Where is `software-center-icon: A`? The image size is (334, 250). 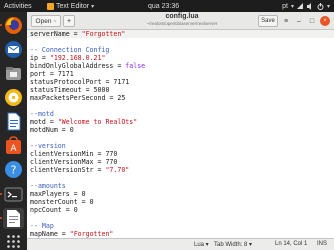
software-center-icon: A is located at coordinates (13, 145).